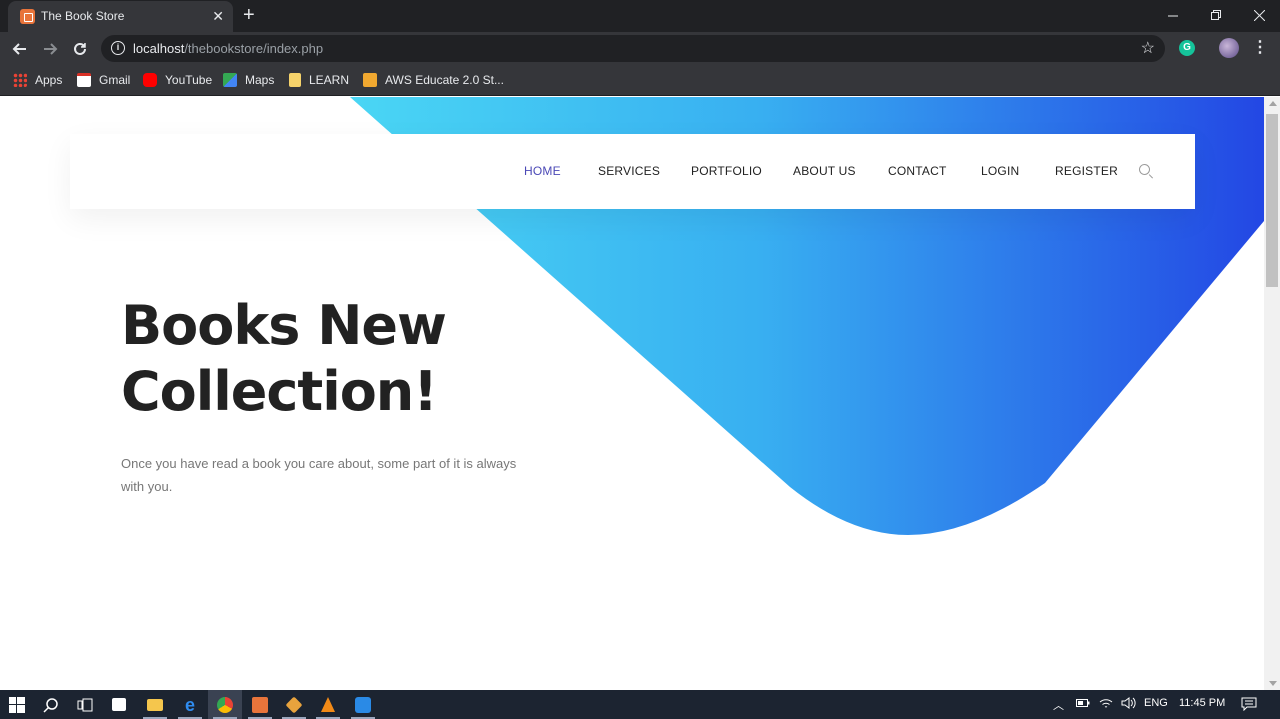 This screenshot has width=1280, height=719. What do you see at coordinates (177, 80) in the screenshot?
I see `bookmark-youtube: YouTube` at bounding box center [177, 80].